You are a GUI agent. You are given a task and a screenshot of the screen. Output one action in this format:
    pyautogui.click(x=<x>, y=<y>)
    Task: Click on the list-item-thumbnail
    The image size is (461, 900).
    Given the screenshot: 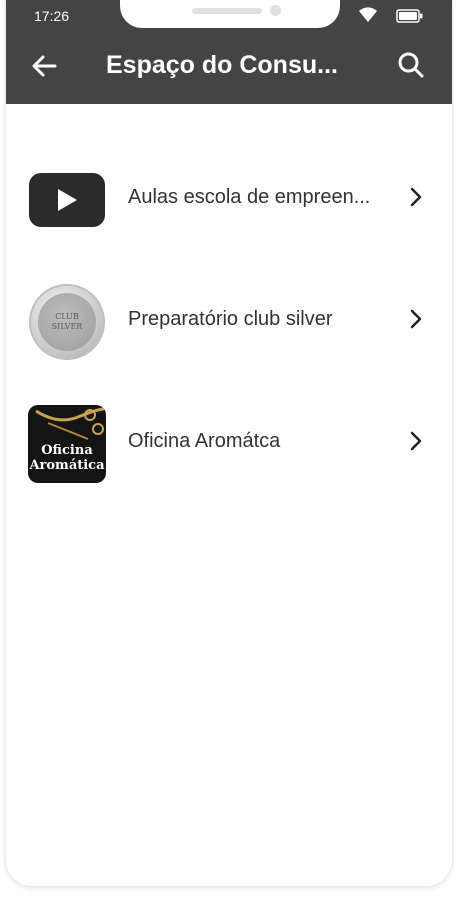 What is the action you would take?
    pyautogui.click(x=67, y=200)
    